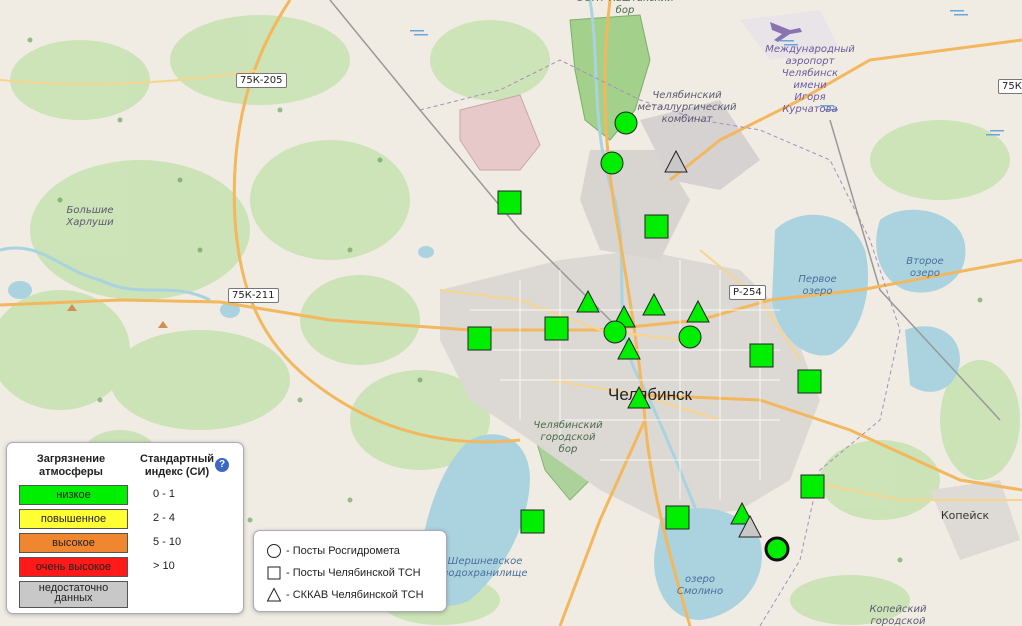 The height and width of the screenshot is (626, 1022). I want to click on triangle-symbol-icon, so click(274, 594).